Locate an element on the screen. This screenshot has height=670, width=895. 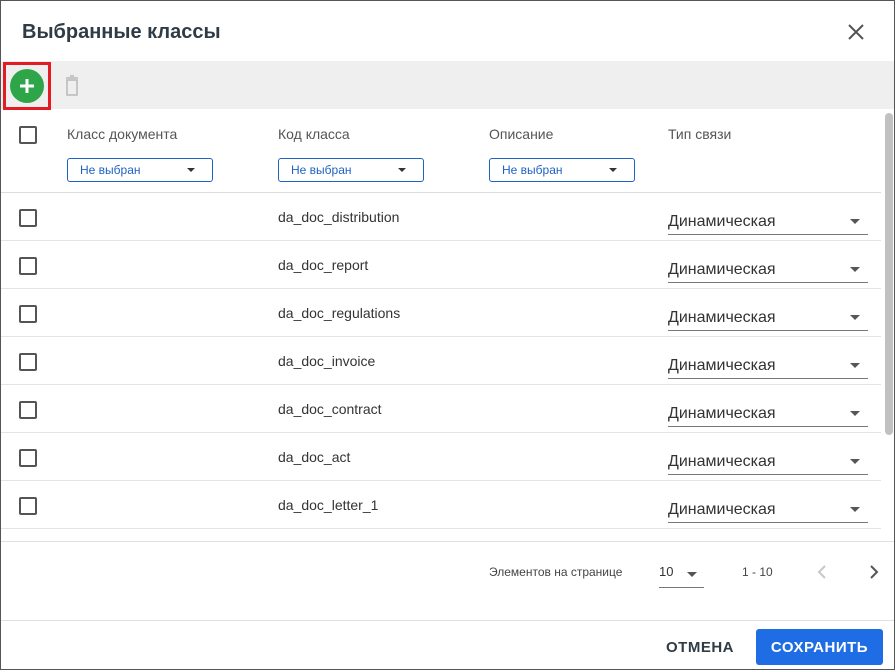
column-header-link-type: Тип связи is located at coordinates (700, 134).